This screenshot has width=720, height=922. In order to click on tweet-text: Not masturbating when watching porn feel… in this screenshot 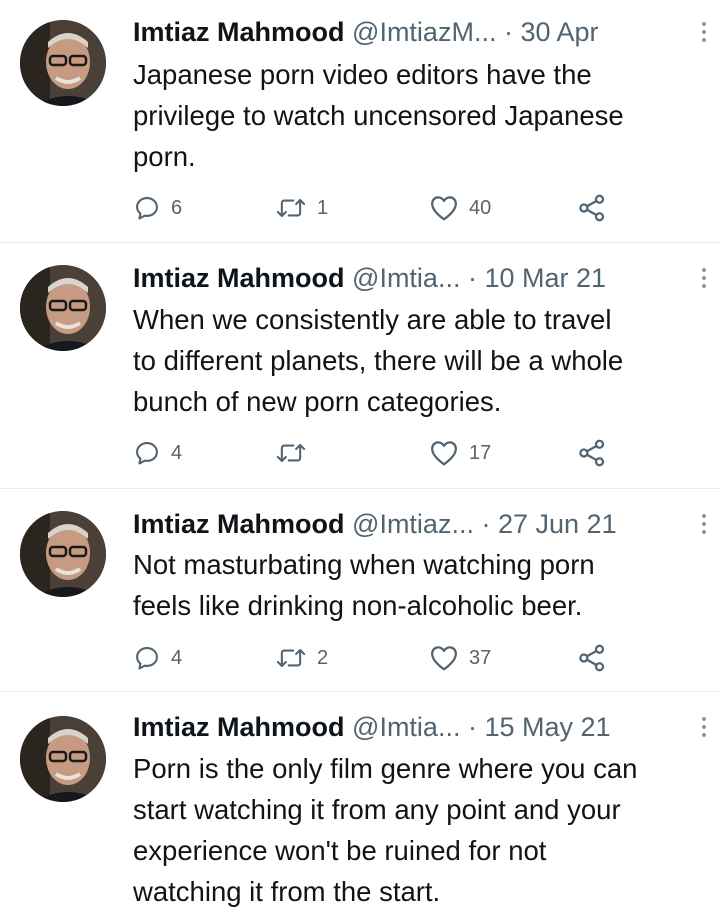, I will do `click(420, 585)`.